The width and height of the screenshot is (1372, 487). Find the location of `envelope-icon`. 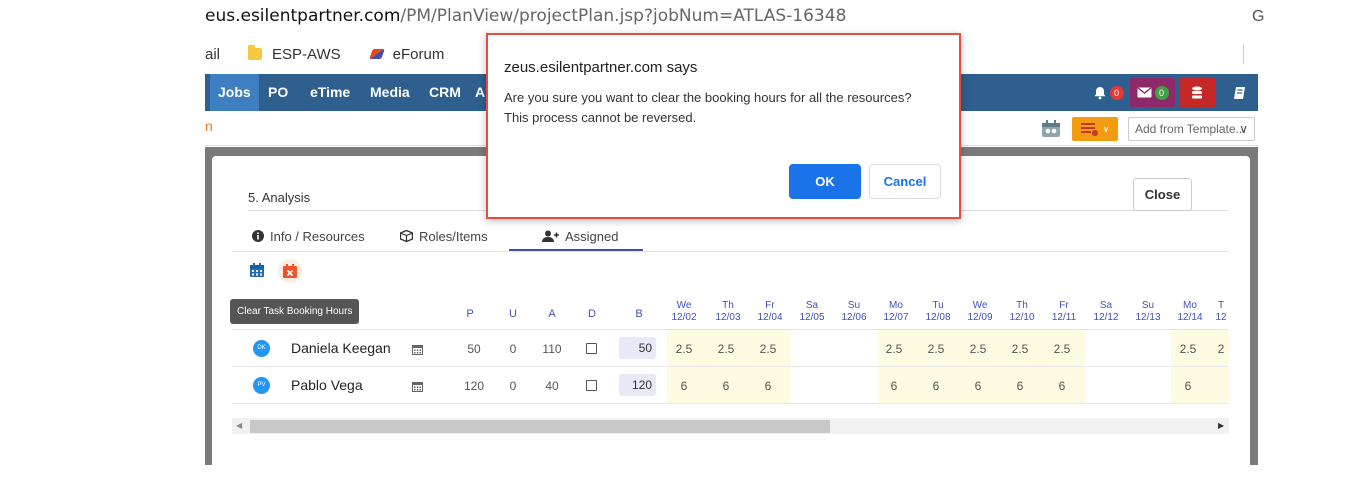

envelope-icon is located at coordinates (1144, 92).